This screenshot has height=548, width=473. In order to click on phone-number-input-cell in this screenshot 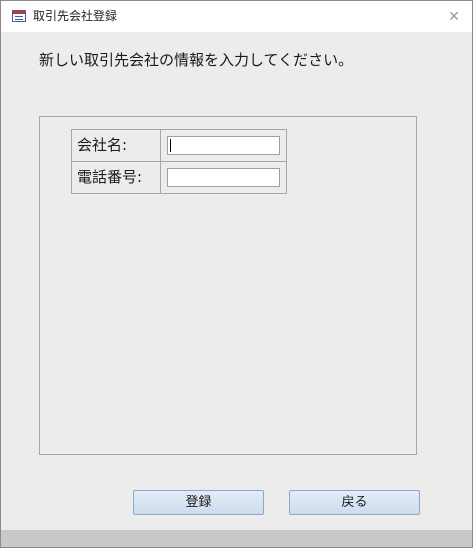, I will do `click(223, 177)`.